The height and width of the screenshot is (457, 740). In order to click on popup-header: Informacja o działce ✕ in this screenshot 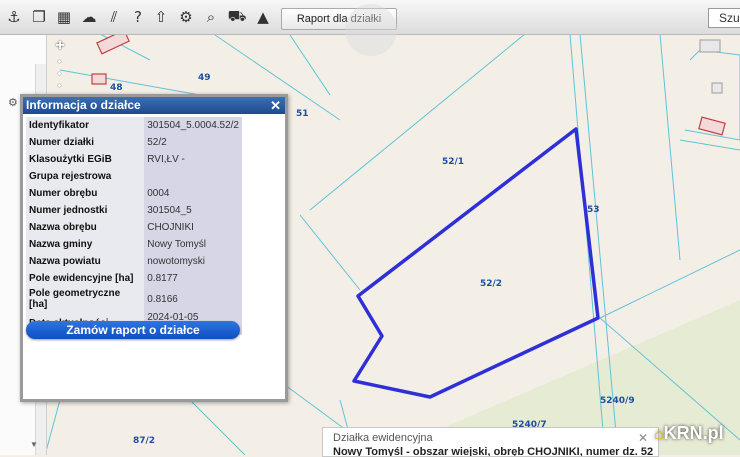, I will do `click(154, 105)`.